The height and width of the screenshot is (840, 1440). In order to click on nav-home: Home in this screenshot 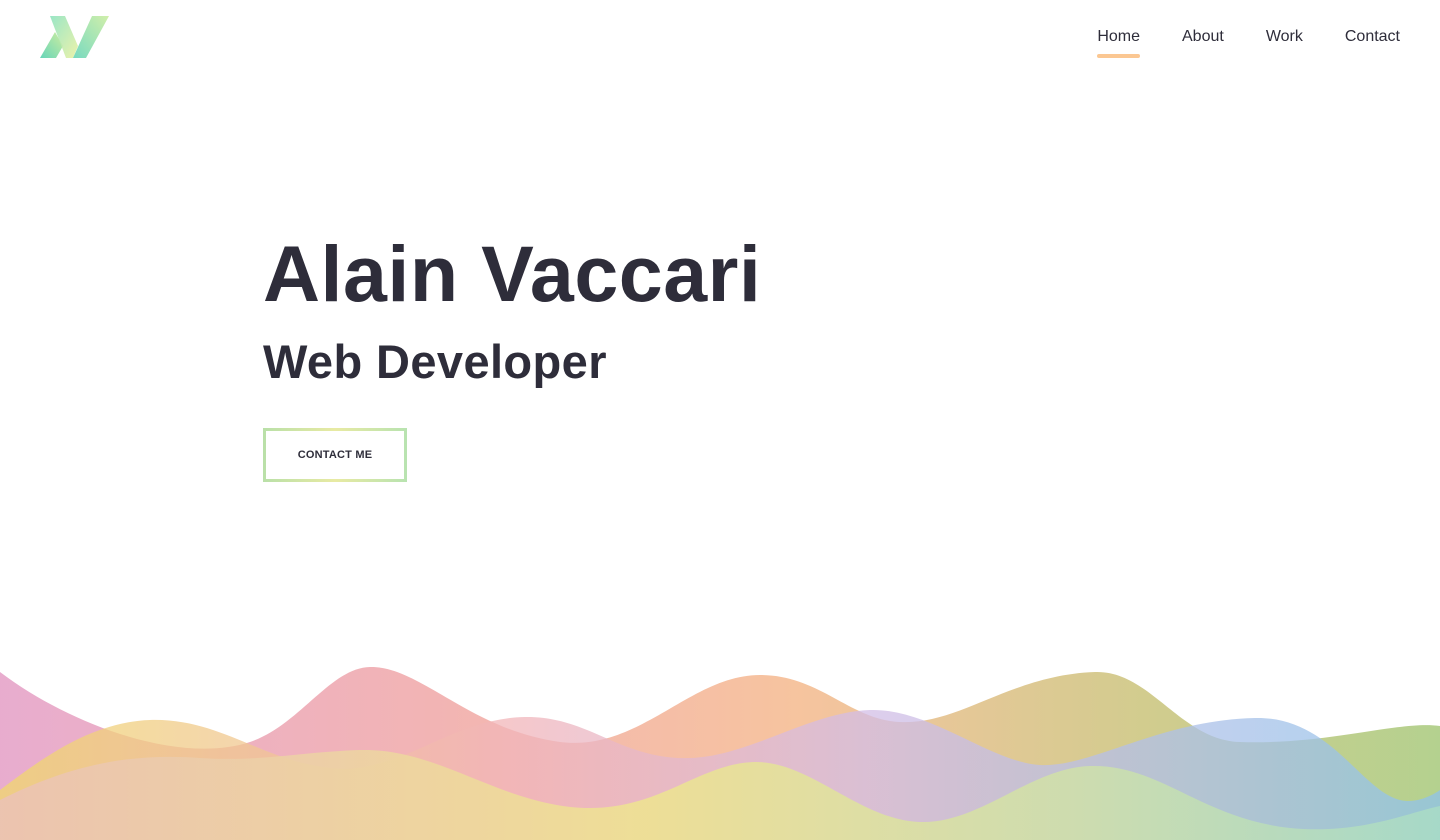, I will do `click(1118, 42)`.